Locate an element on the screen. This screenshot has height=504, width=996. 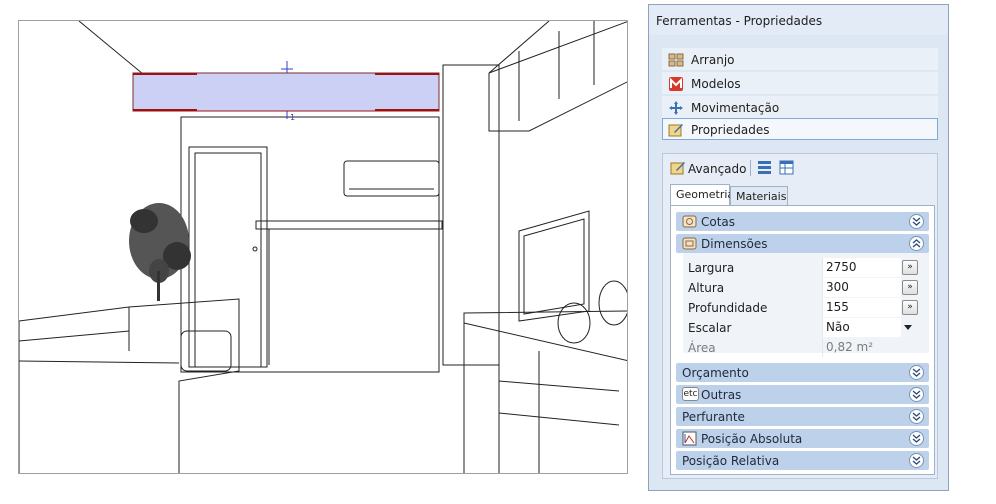
tool-modelos-label: Modelos is located at coordinates (716, 84).